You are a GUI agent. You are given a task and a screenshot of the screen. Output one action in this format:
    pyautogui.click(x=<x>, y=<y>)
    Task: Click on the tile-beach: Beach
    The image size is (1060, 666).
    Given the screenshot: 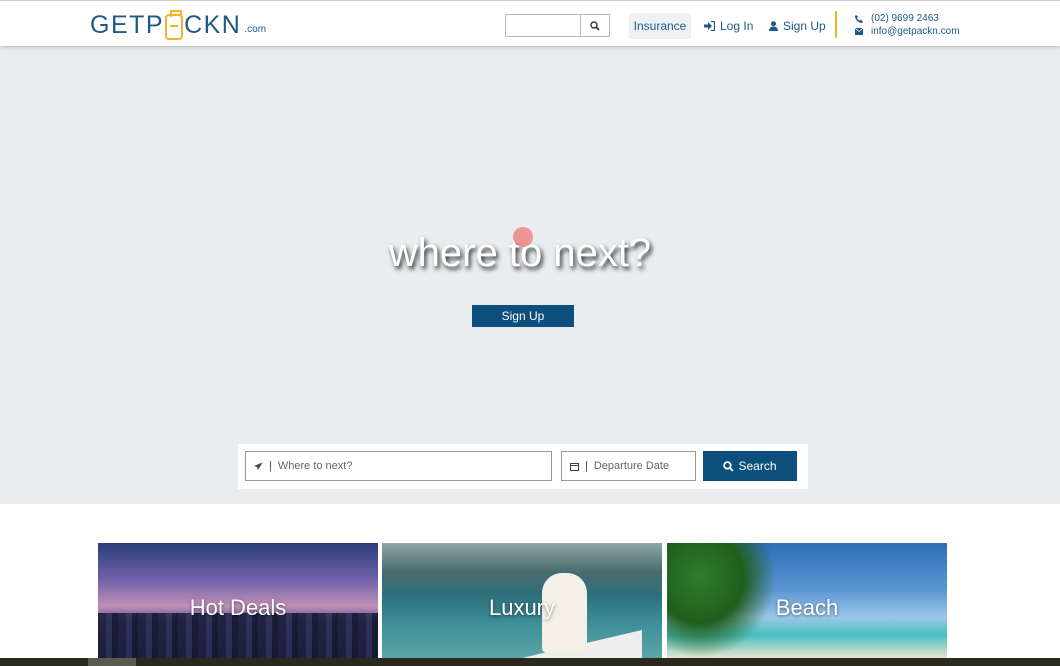 What is the action you would take?
    pyautogui.click(x=807, y=600)
    